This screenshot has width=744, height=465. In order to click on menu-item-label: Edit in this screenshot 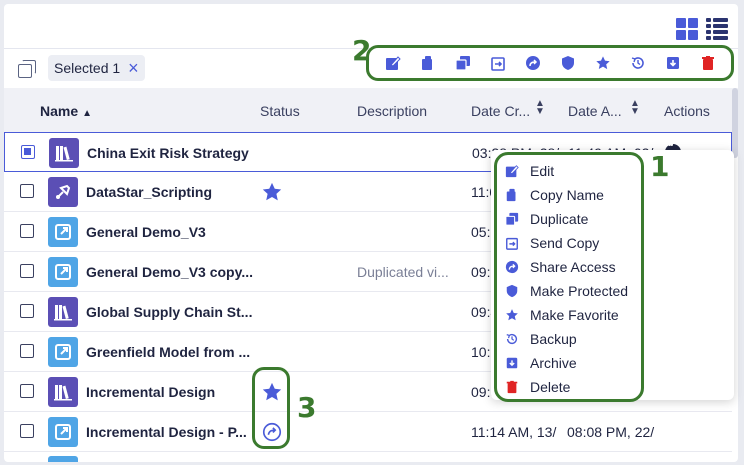, I will do `click(542, 171)`.